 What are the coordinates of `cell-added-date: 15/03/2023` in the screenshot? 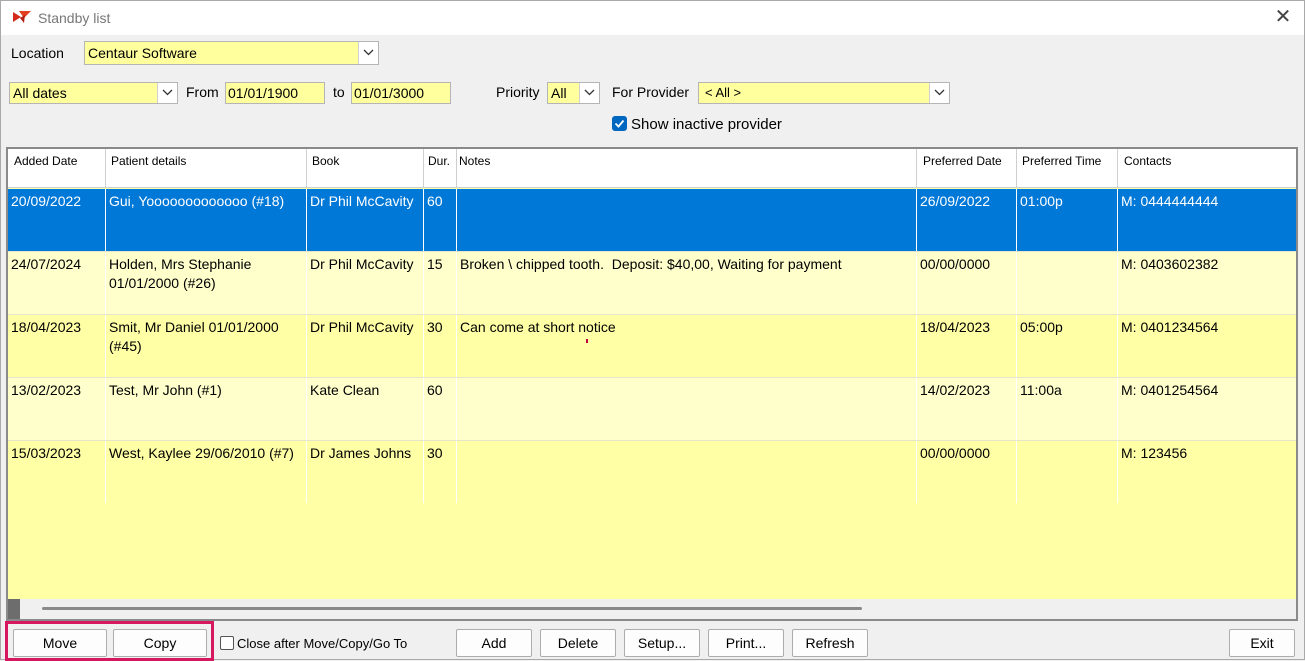 It's located at (57, 472).